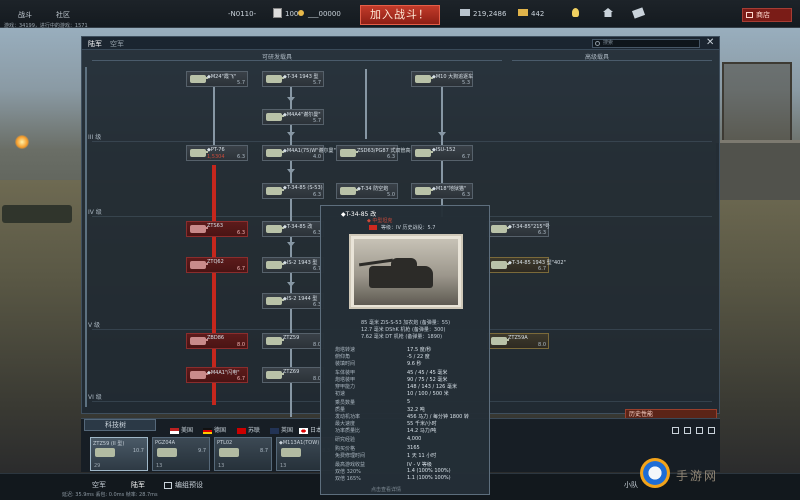  What do you see at coordinates (117, 44) in the screenshot?
I see `tab-air: 空军` at bounding box center [117, 44].